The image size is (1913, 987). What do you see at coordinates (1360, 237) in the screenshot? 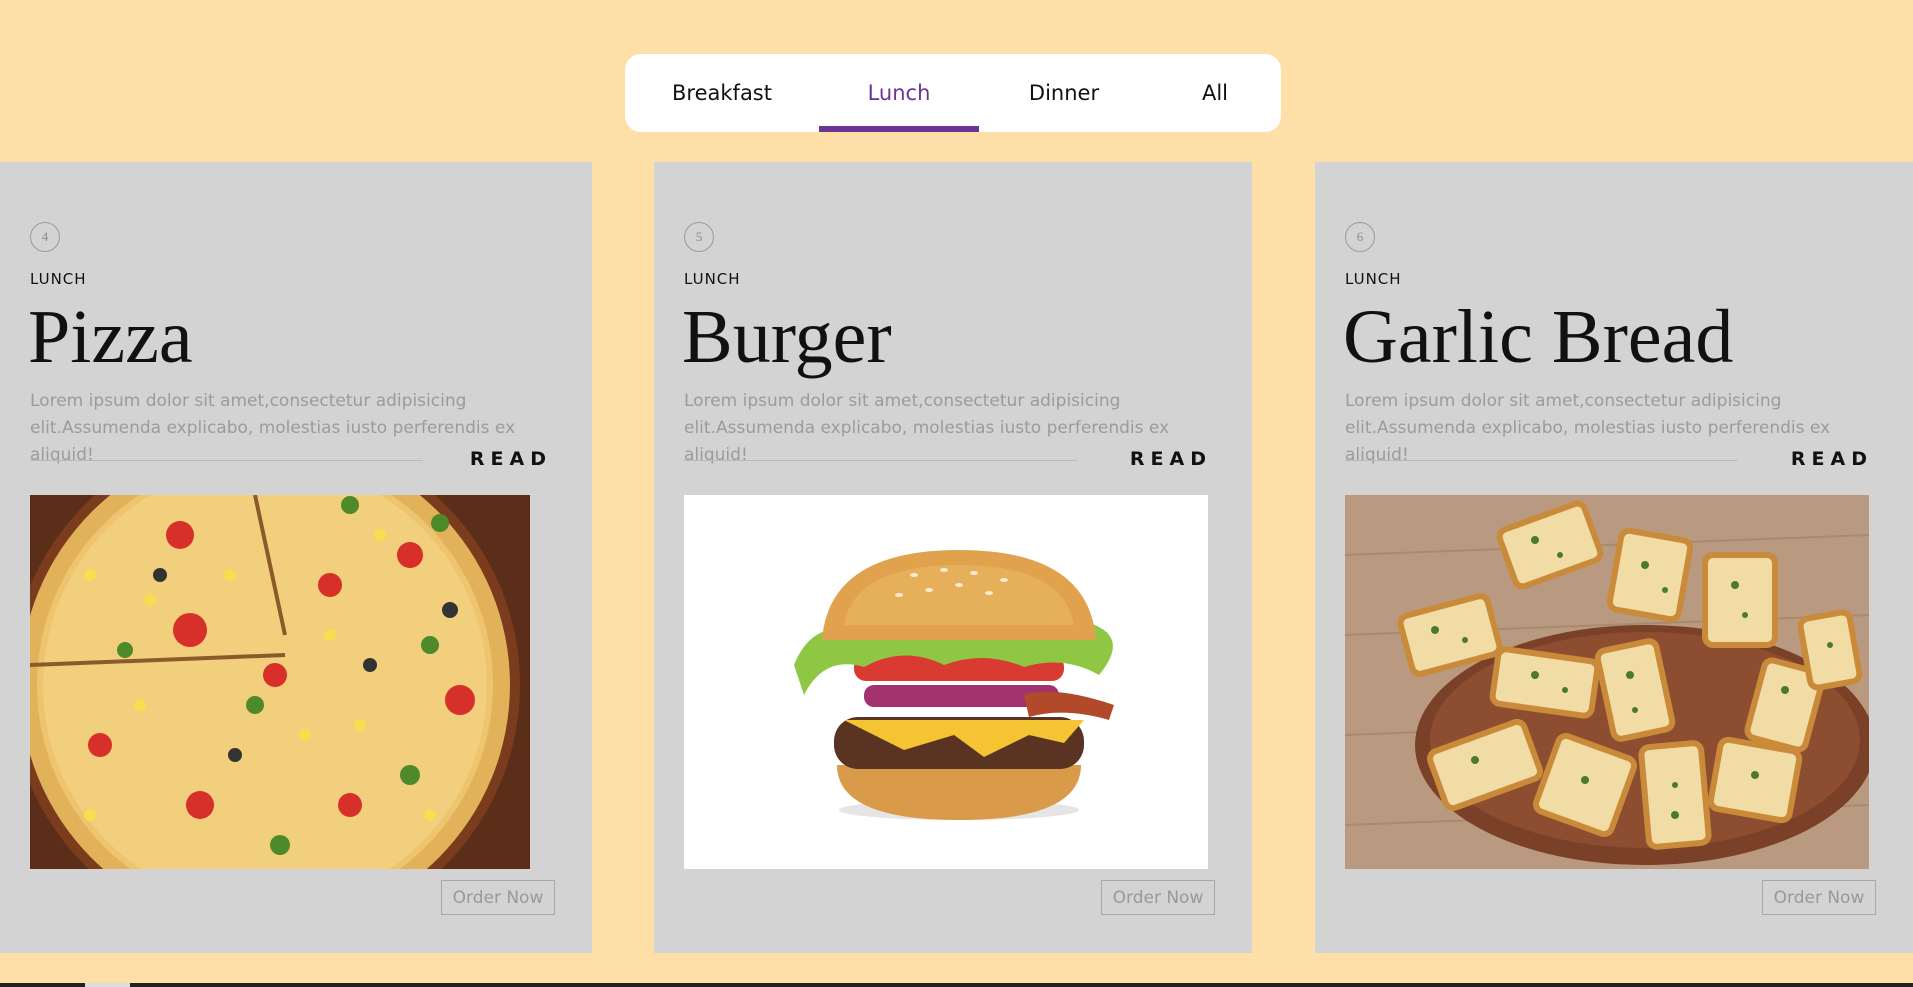
I see `item-number-badge: 6` at bounding box center [1360, 237].